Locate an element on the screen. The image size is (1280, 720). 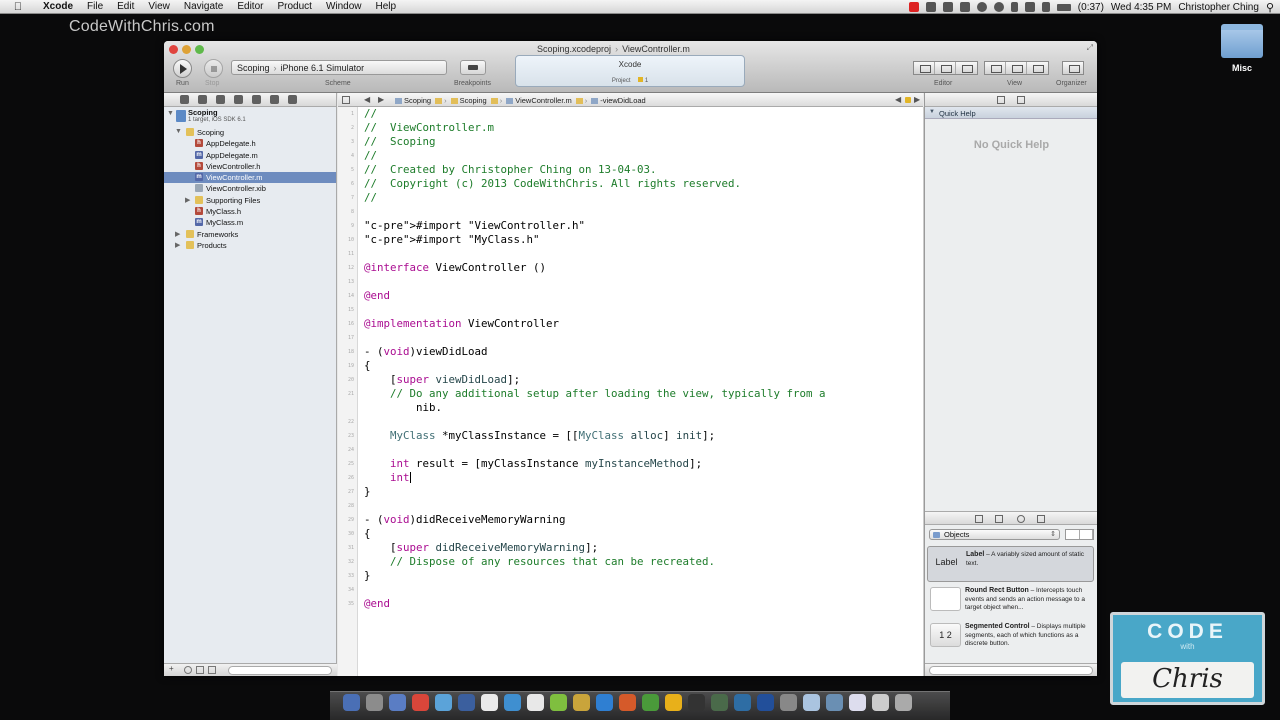
debug-area-toggle-icon is located at coordinates (1016, 68).